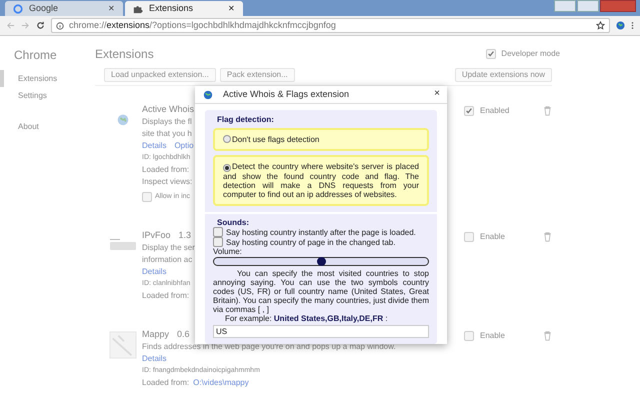 The width and height of the screenshot is (640, 400). What do you see at coordinates (491, 54) in the screenshot?
I see `developer-mode-checkbox` at bounding box center [491, 54].